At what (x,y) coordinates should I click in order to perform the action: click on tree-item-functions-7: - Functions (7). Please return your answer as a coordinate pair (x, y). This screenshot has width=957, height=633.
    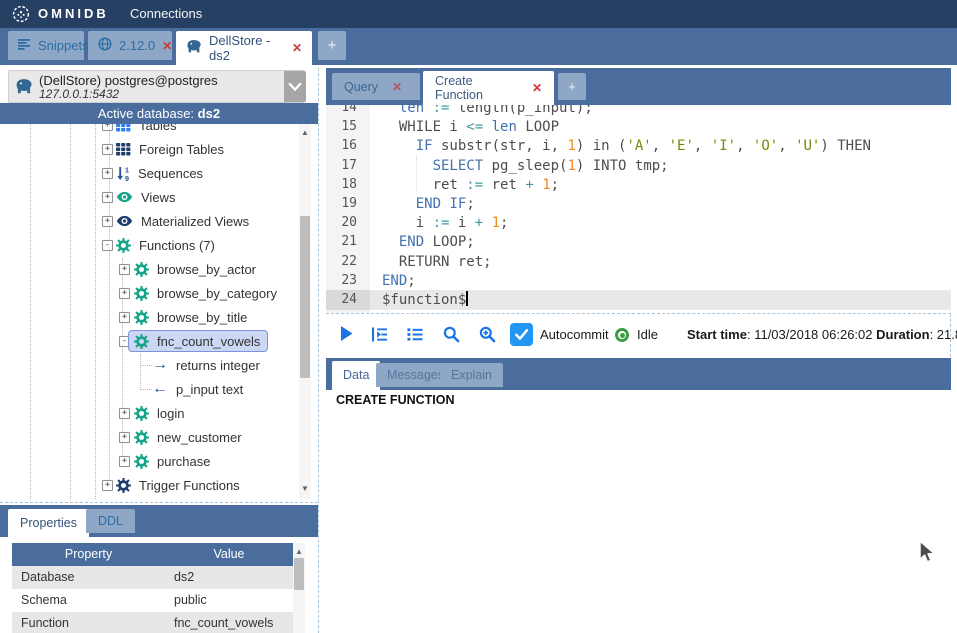
    Looking at the image, I should click on (159, 246).